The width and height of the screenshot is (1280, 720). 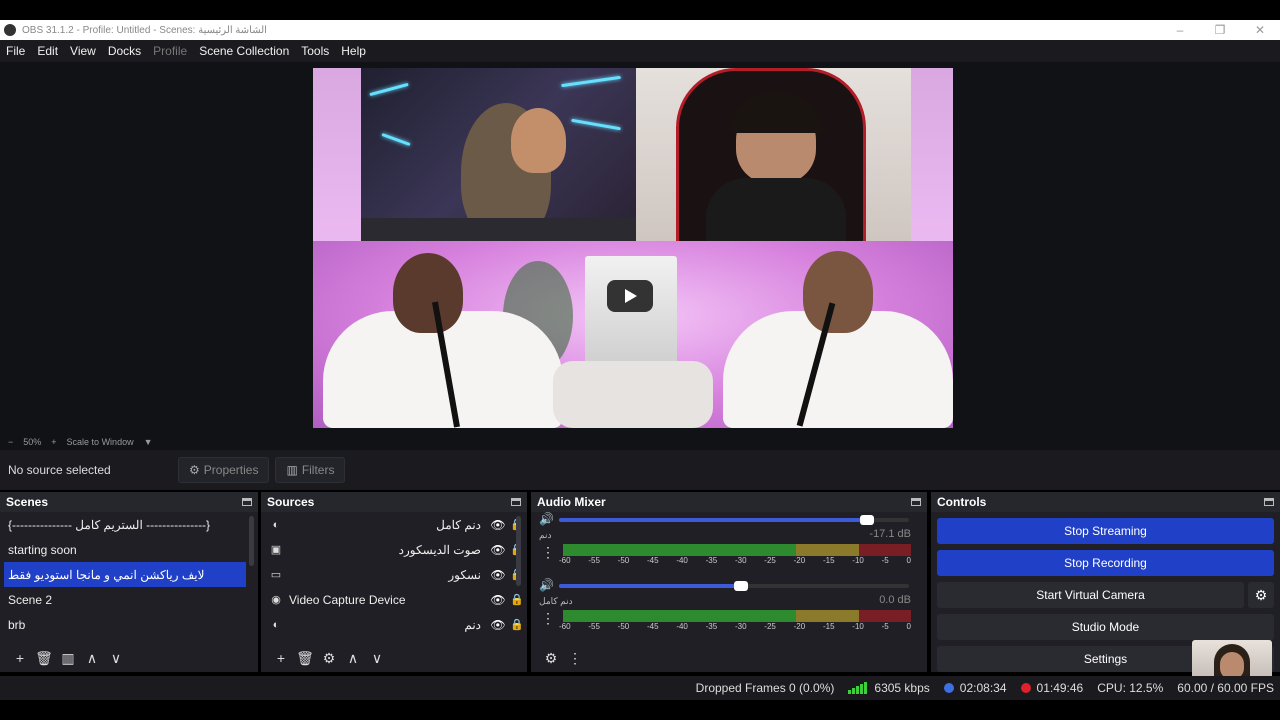 What do you see at coordinates (556, 601) in the screenshot?
I see `channel-name: دنم كامل` at bounding box center [556, 601].